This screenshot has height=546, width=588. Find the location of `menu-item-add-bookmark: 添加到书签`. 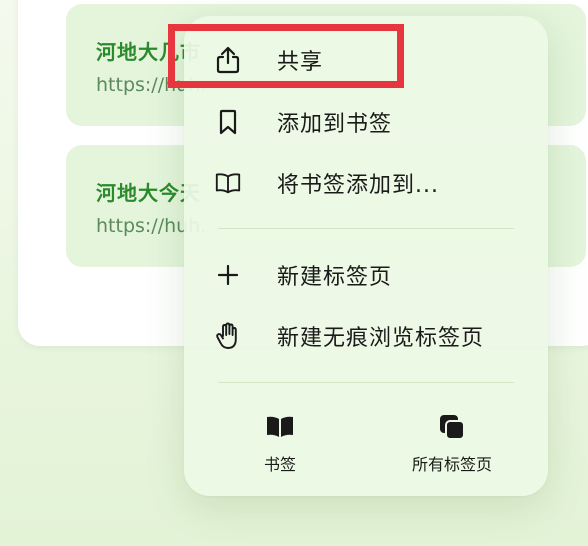

menu-item-add-bookmark: 添加到书签 is located at coordinates (366, 122).